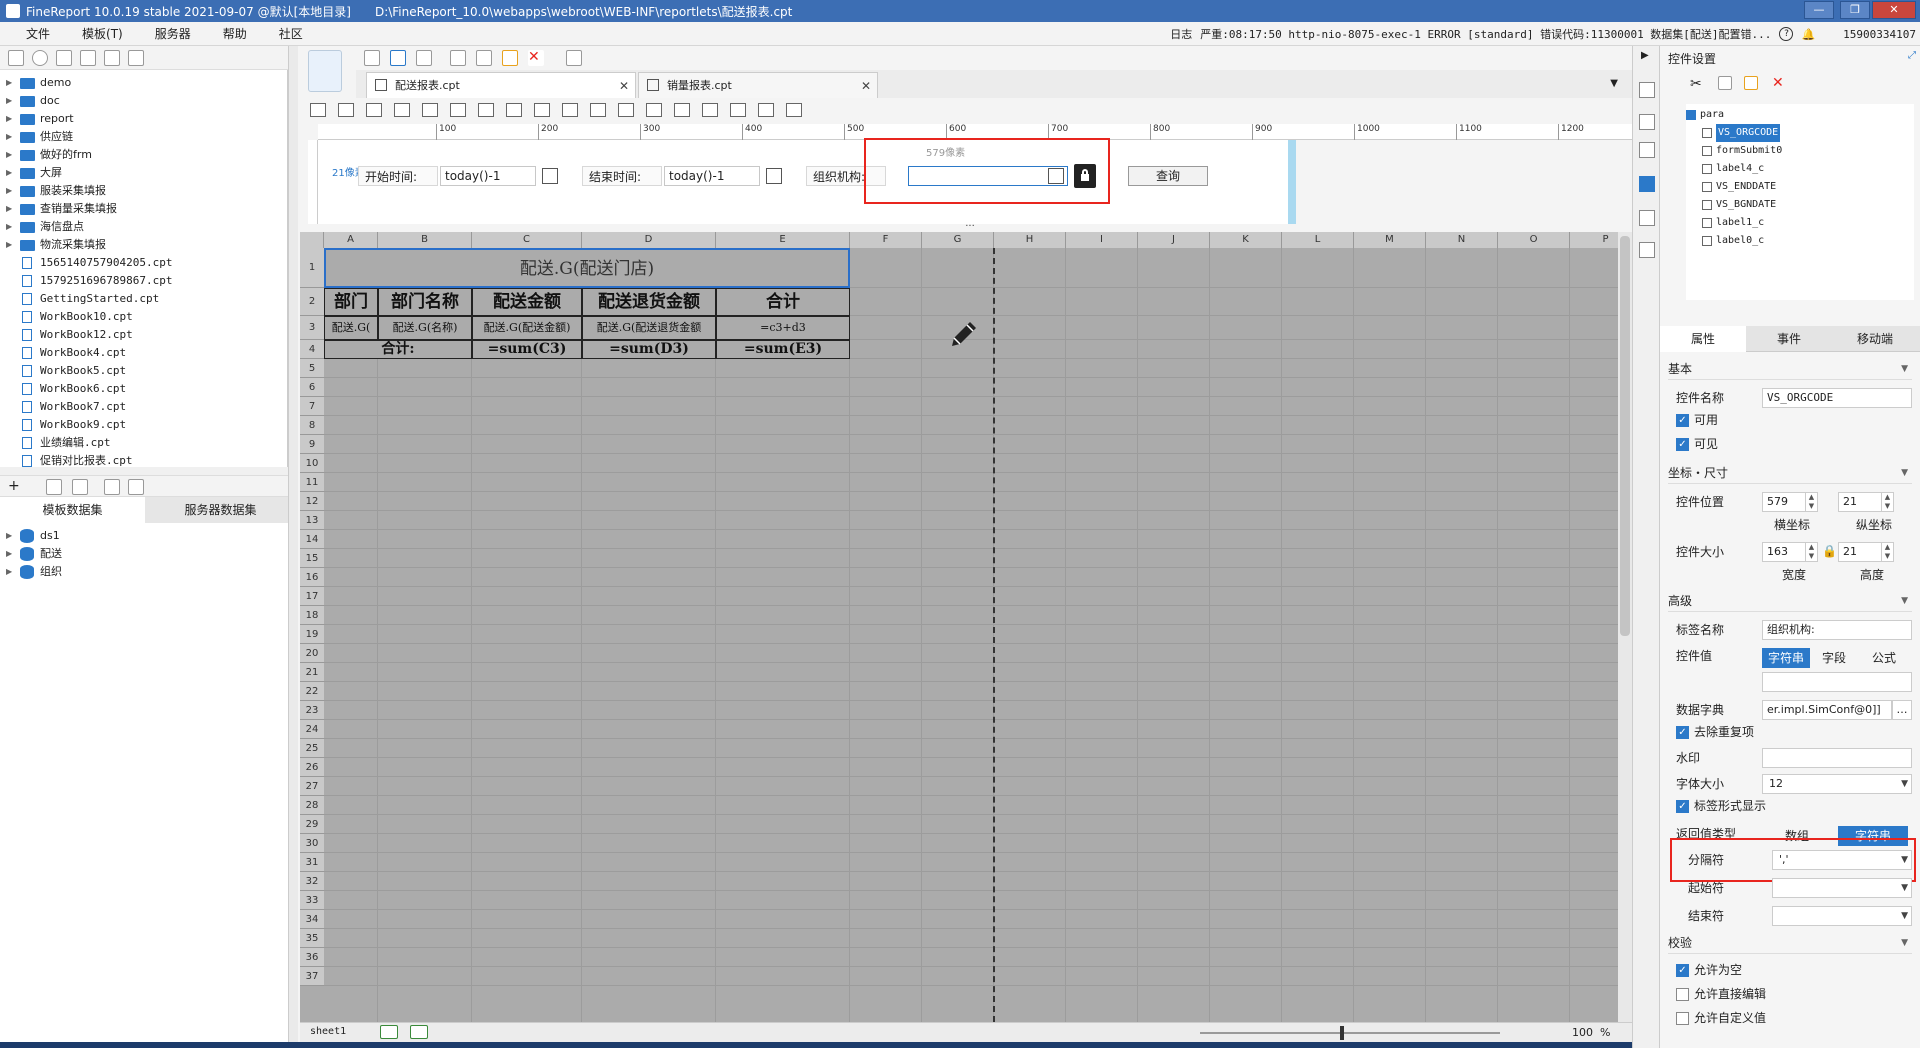  What do you see at coordinates (88, 58) in the screenshot?
I see `locate-icon` at bounding box center [88, 58].